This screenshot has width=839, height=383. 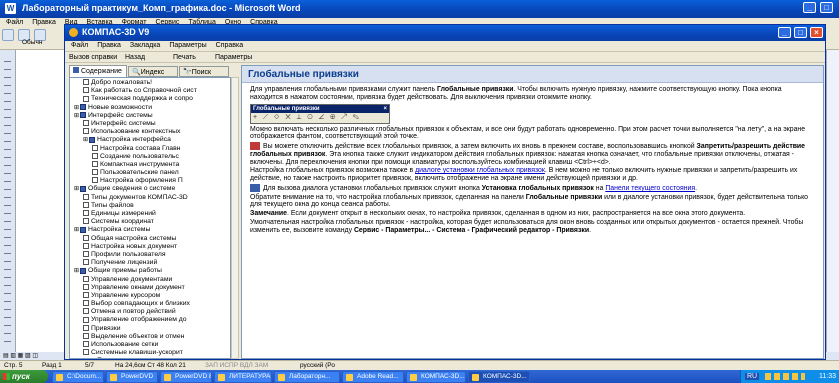 I want to click on tree-item: ⊞ Общие сведения о системе, so click(x=150, y=189).